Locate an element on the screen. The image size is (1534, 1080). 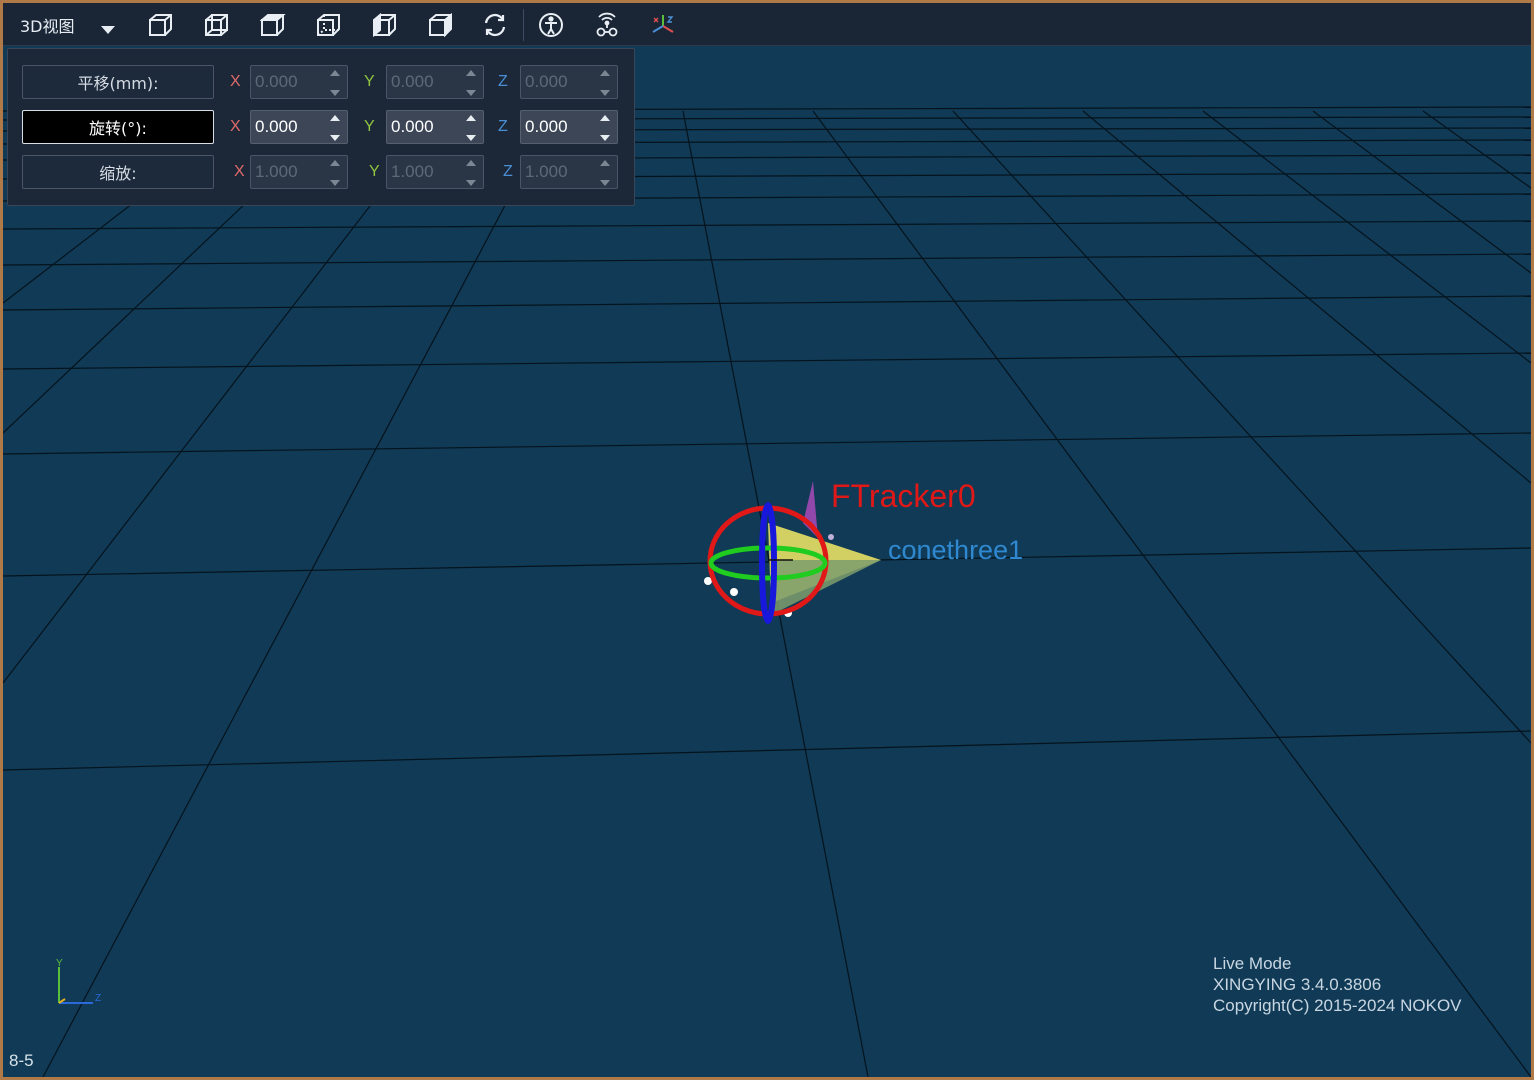
rotate-row: 旋转(°): X 0.000 Y 0.000 Z 0.000 is located at coordinates (321, 128).